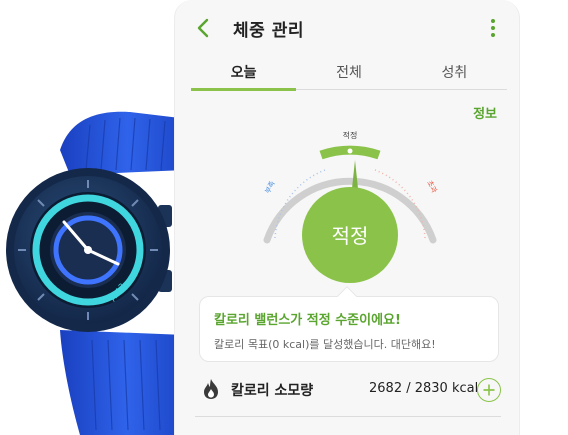 Image resolution: width=568 pixels, height=435 pixels. What do you see at coordinates (489, 390) in the screenshot?
I see `plus-icon` at bounding box center [489, 390].